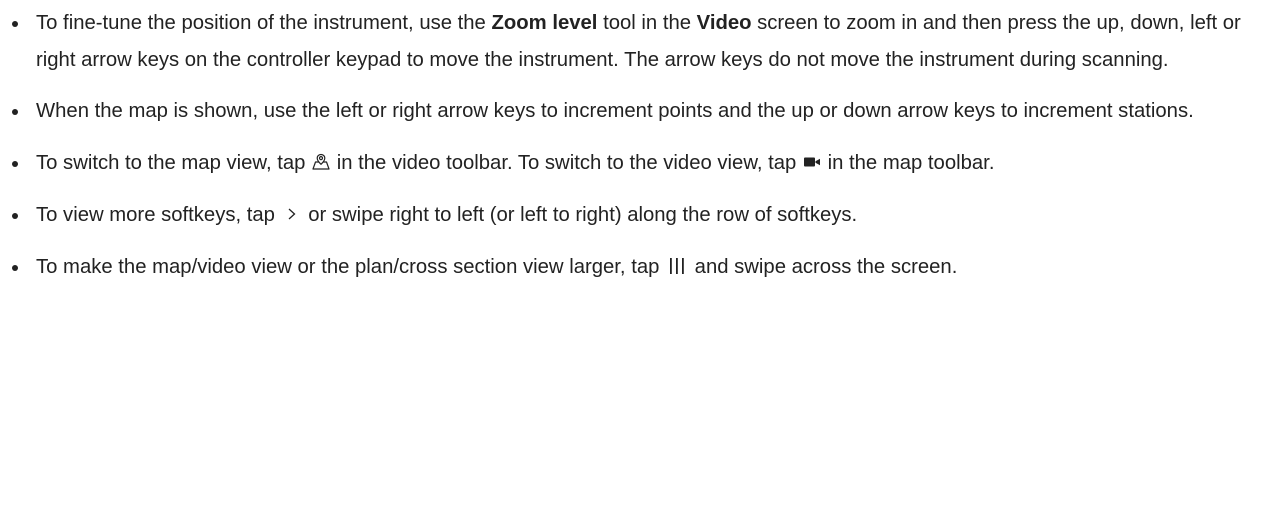  Describe the element at coordinates (647, 23) in the screenshot. I see `item-text: tool in the` at that location.